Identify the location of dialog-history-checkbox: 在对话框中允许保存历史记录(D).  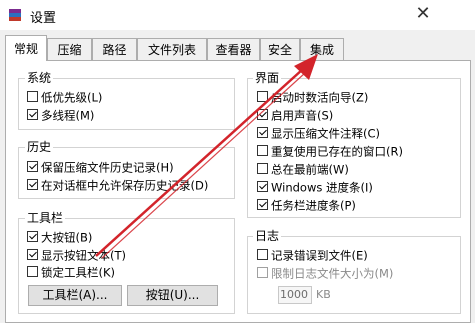
(117, 186).